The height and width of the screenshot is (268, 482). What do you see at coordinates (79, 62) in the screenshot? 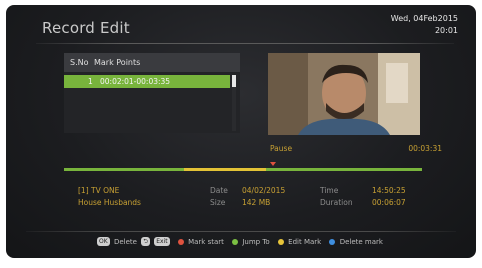
I see `column-header-sno: S.No` at bounding box center [79, 62].